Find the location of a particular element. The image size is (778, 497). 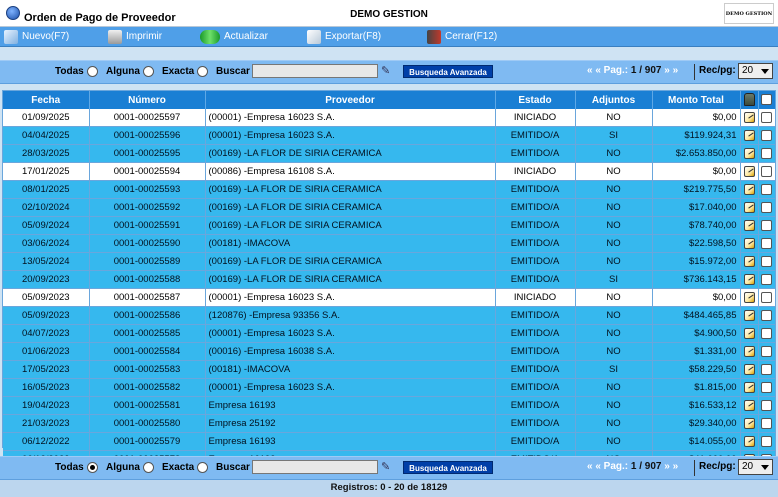

radio-todas-bottom: Todas is located at coordinates (76, 467).